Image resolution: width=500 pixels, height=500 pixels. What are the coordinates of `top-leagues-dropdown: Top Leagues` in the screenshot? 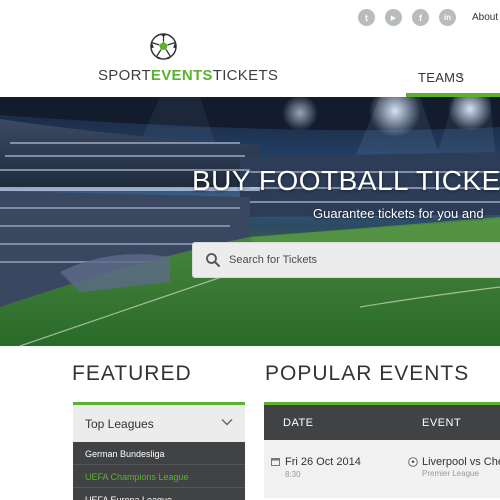 It's located at (159, 423).